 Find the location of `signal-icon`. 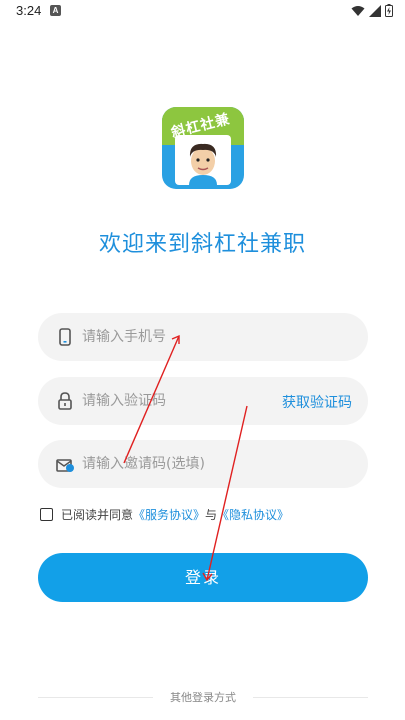

signal-icon is located at coordinates (375, 10).